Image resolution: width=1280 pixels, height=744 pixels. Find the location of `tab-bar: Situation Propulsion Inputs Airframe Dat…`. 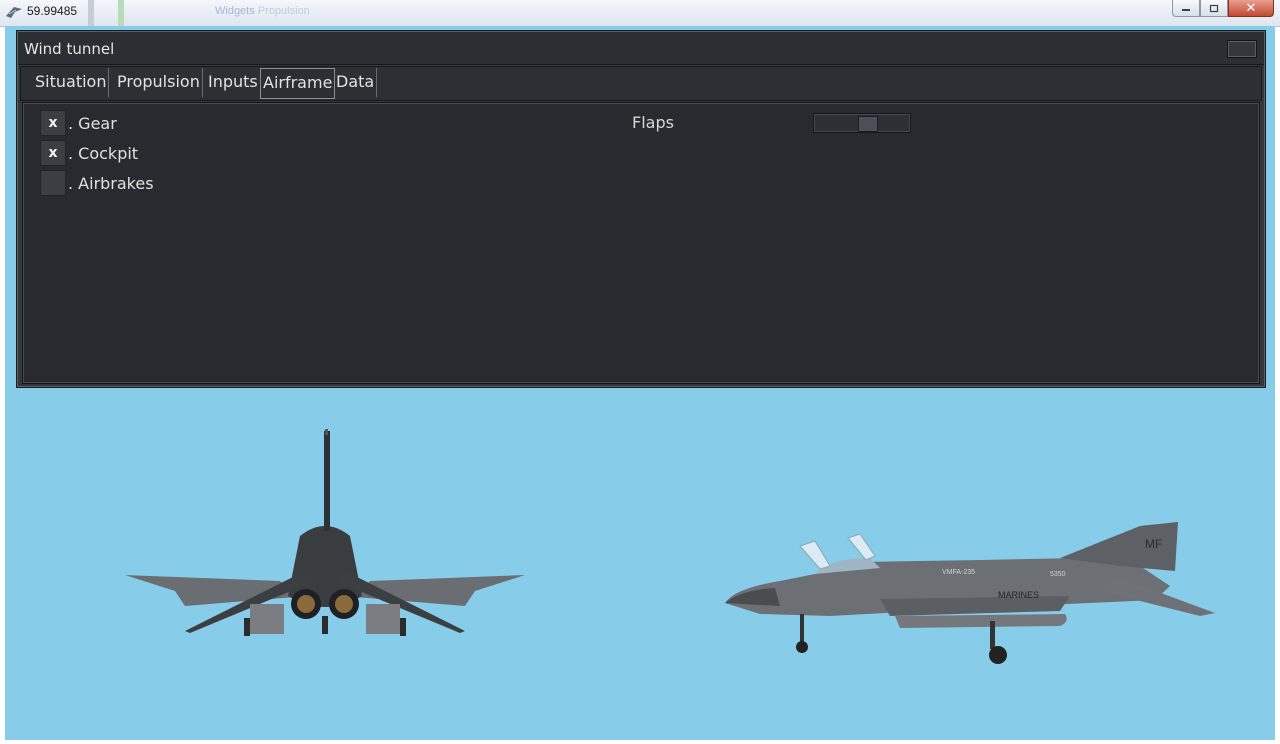

tab-bar: Situation Propulsion Inputs Airframe Dat… is located at coordinates (641, 83).